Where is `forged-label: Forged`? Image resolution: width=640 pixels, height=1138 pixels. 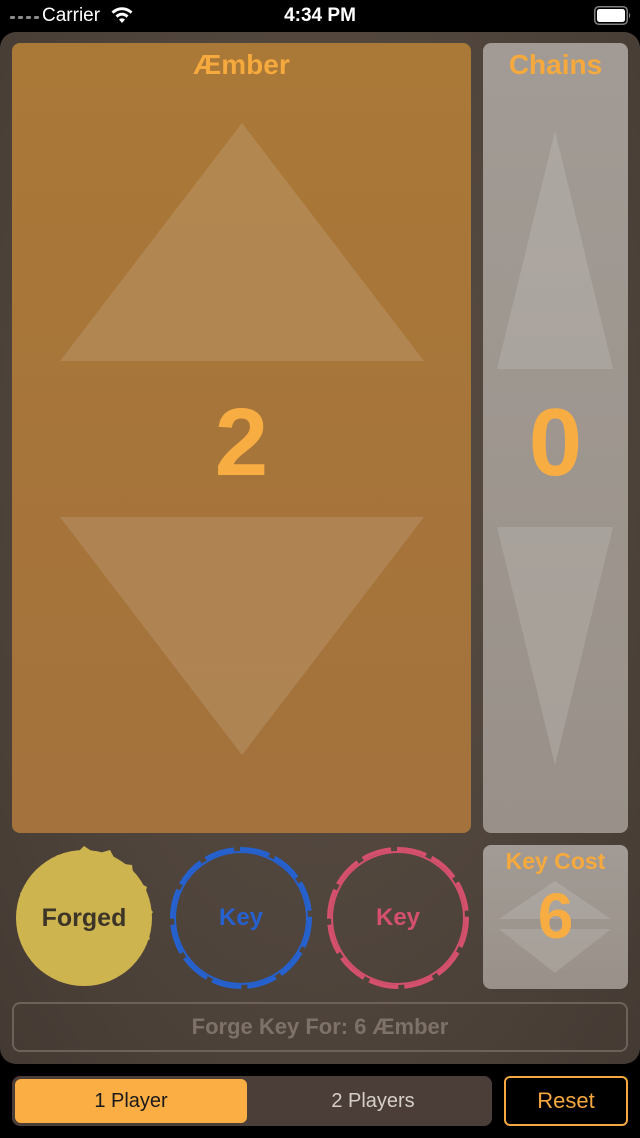 forged-label: Forged is located at coordinates (84, 918).